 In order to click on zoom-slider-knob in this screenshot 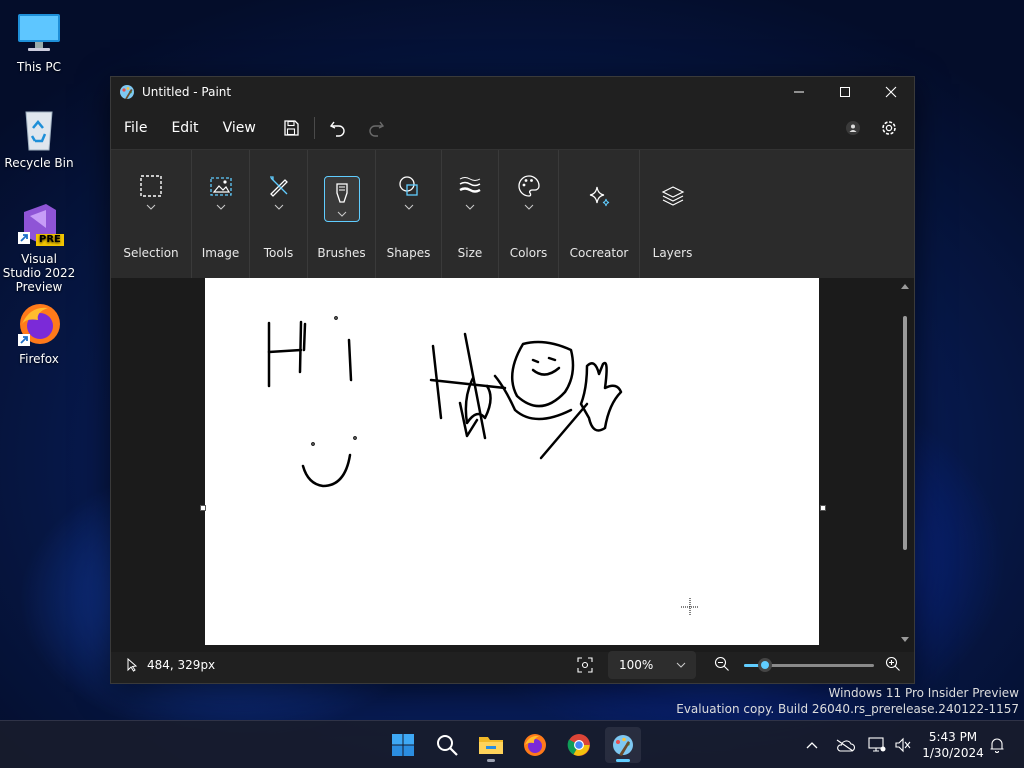, I will do `click(764, 665)`.